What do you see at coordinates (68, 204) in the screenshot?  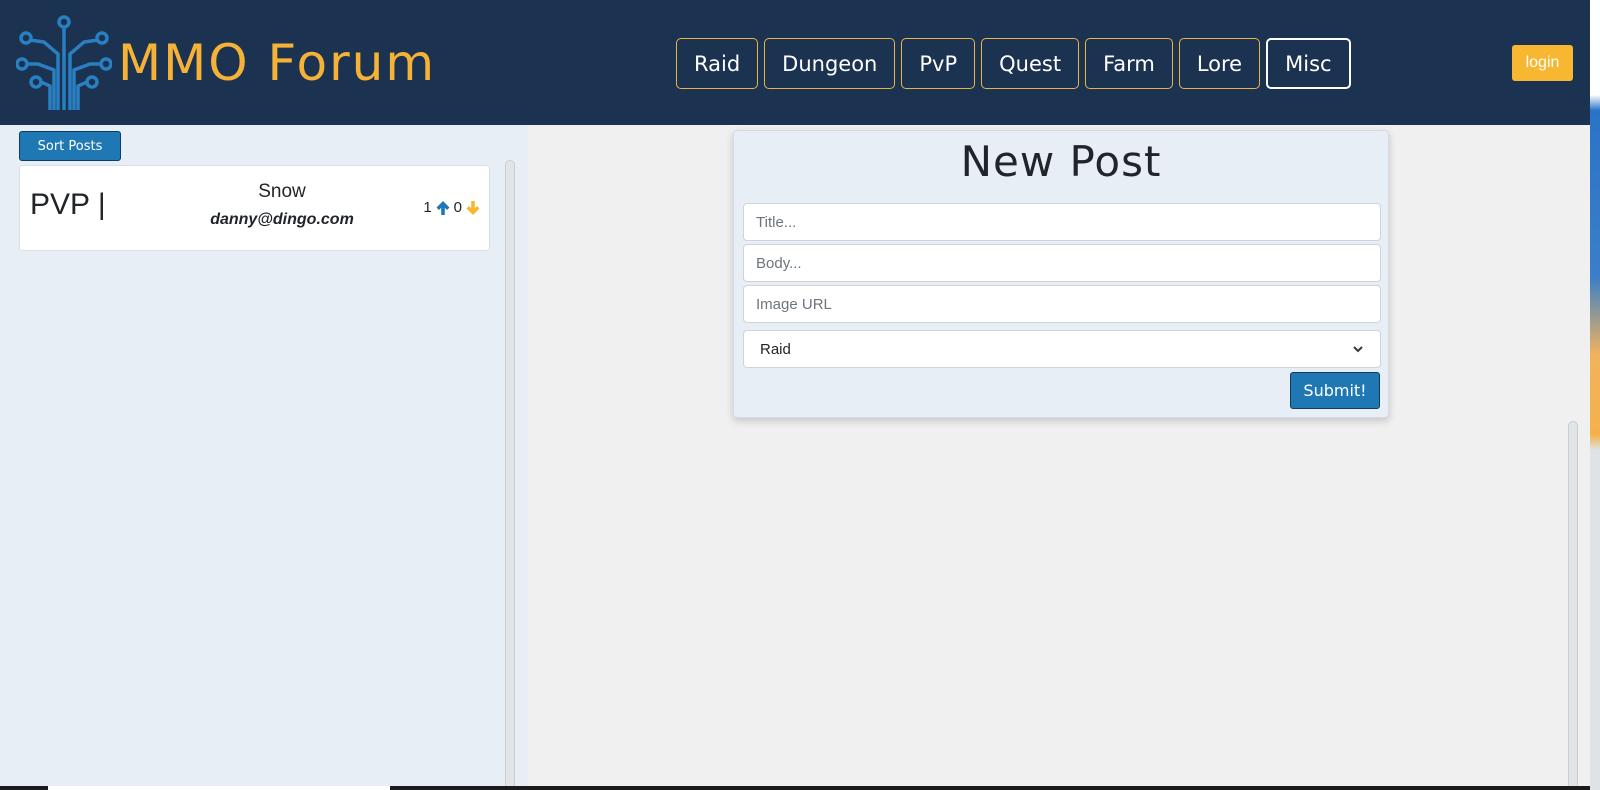 I see `post-category: PVP |` at bounding box center [68, 204].